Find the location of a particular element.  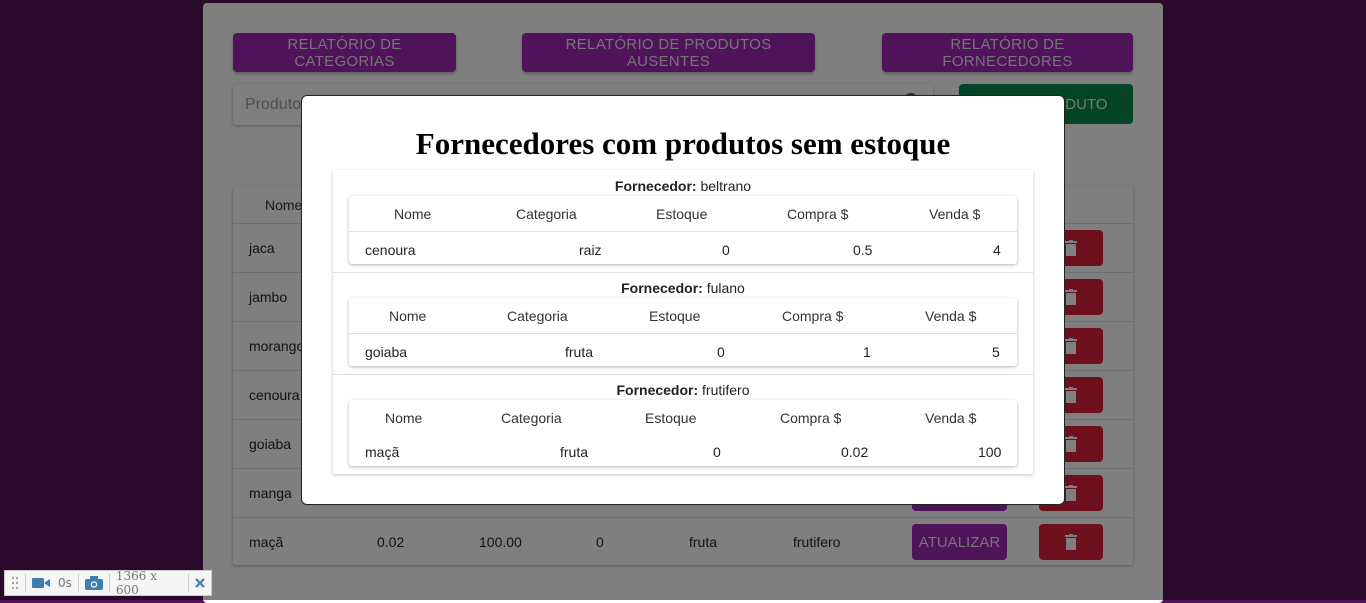

grip-icon is located at coordinates (15, 583).